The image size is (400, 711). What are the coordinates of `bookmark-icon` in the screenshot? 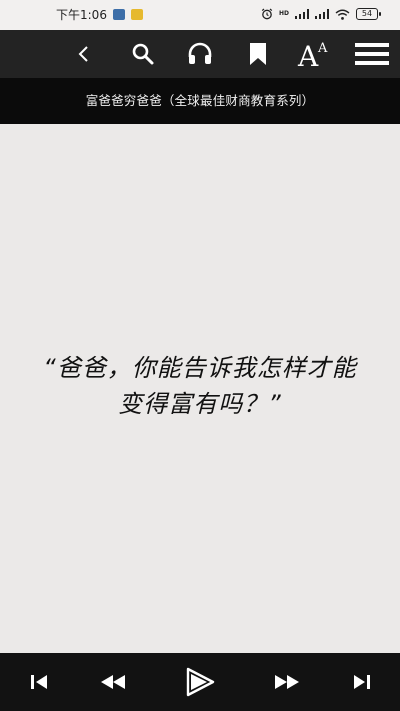 It's located at (258, 54).